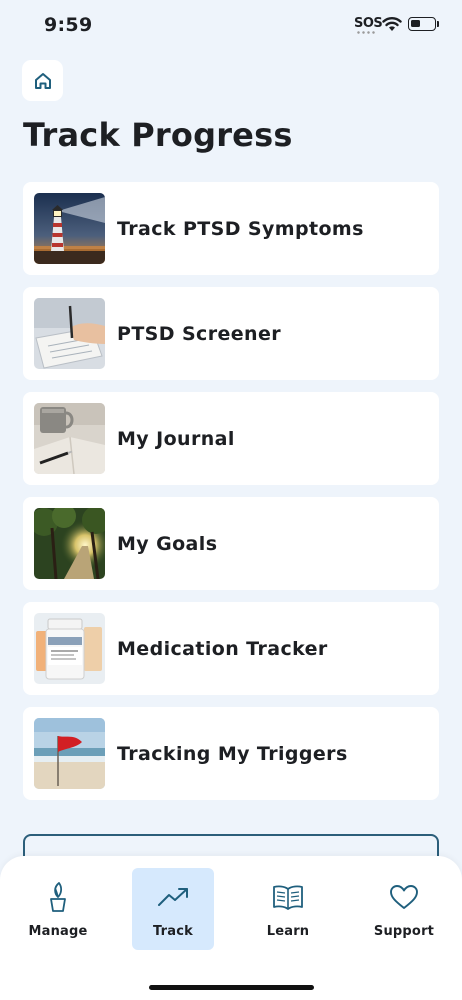 The width and height of the screenshot is (462, 1000). Describe the element at coordinates (231, 543) in the screenshot. I see `card-my-goals: My Goals` at that location.